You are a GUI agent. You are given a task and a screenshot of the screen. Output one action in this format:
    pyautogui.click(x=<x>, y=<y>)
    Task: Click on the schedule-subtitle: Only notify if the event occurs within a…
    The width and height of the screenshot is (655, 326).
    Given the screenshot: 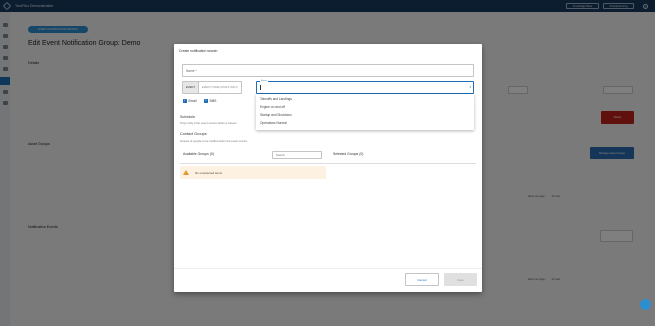 What is the action you would take?
    pyautogui.click(x=208, y=123)
    